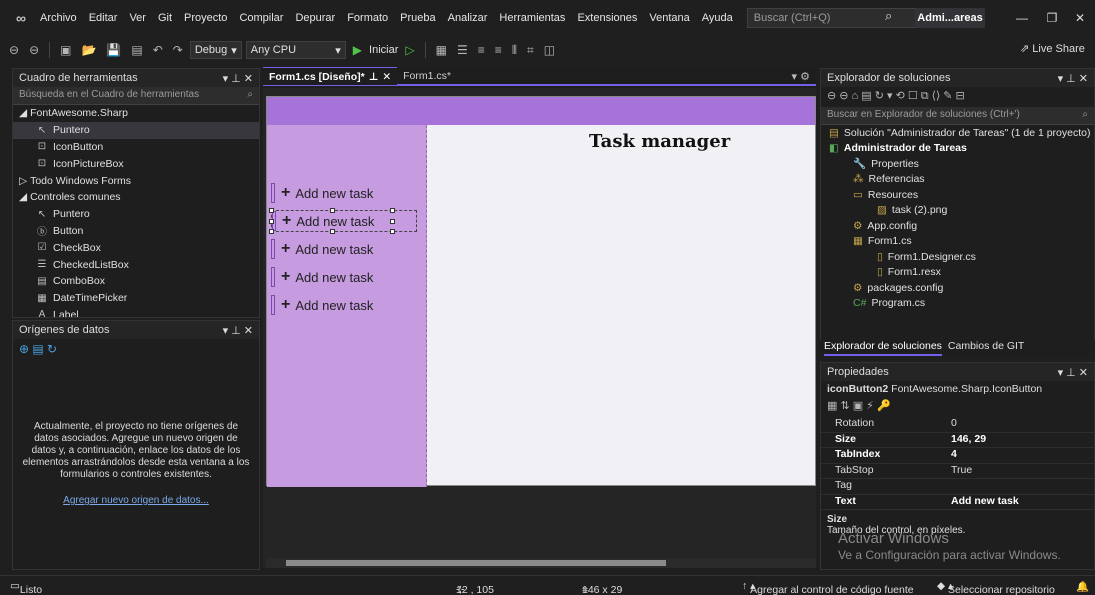 The width and height of the screenshot is (1095, 595). What do you see at coordinates (957, 257) in the screenshot?
I see `solution-tree-item: ▯ Form1.Designer.cs` at bounding box center [957, 257].